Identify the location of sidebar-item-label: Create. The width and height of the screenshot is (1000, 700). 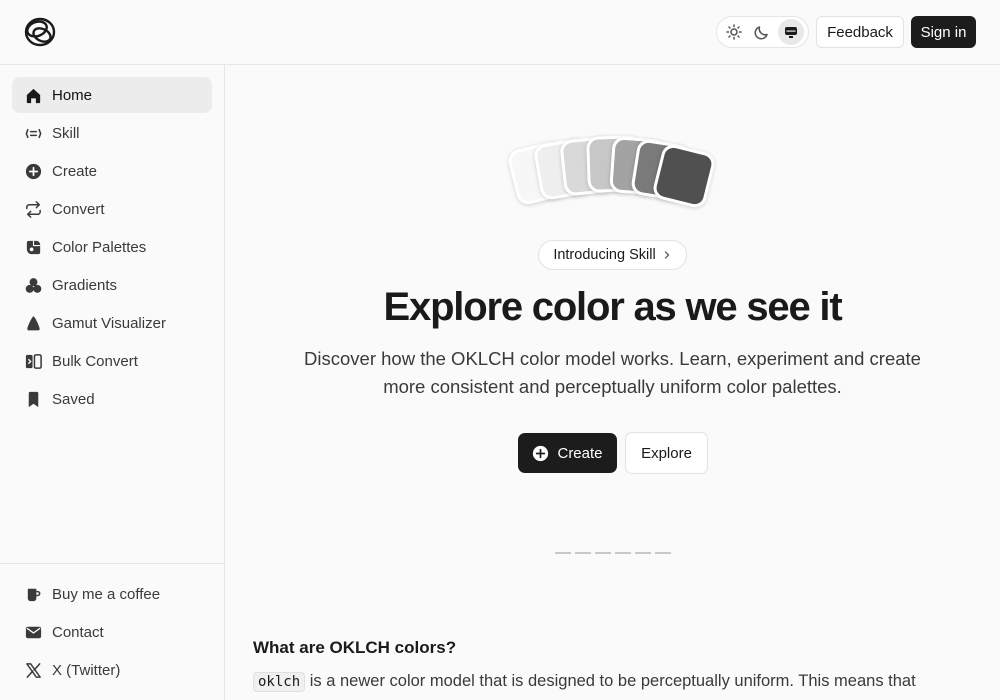
(75, 171).